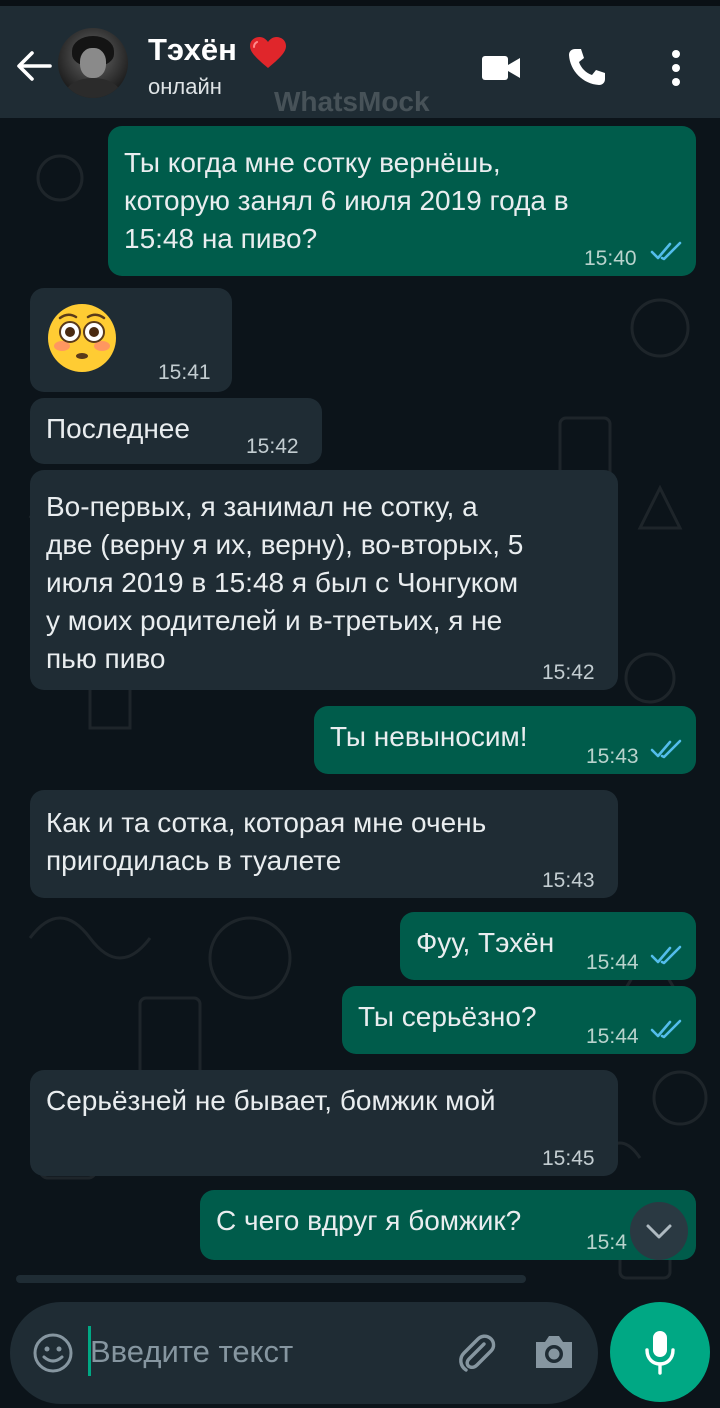 This screenshot has height=1408, width=720. I want to click on heart-icon, so click(268, 52).